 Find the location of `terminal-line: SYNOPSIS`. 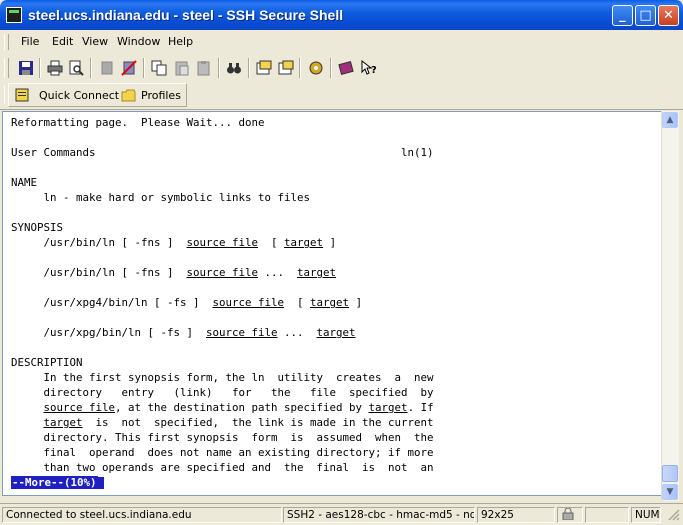

terminal-line: SYNOPSIS is located at coordinates (37, 227).